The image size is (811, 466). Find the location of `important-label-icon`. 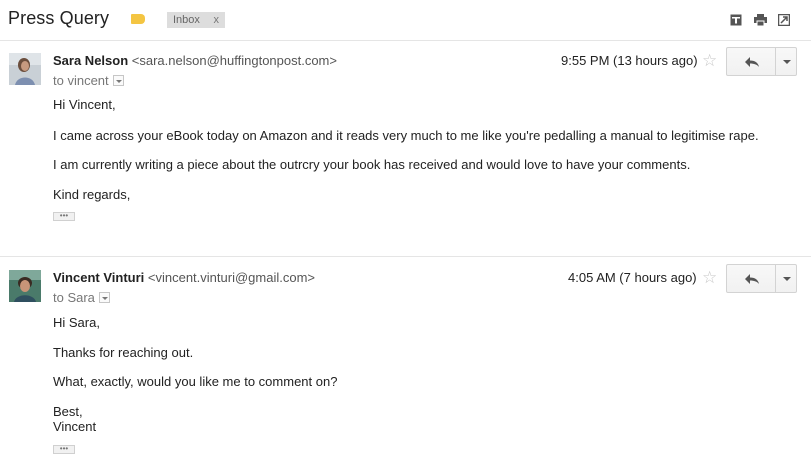

important-label-icon is located at coordinates (138, 19).